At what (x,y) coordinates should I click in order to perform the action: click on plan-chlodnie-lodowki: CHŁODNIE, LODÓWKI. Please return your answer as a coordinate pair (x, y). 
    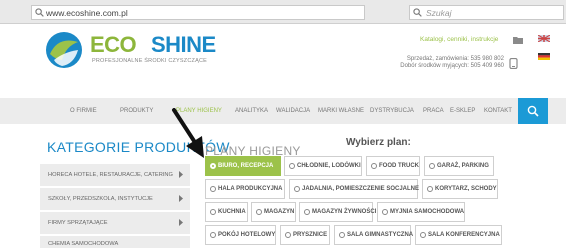
    Looking at the image, I should click on (323, 166).